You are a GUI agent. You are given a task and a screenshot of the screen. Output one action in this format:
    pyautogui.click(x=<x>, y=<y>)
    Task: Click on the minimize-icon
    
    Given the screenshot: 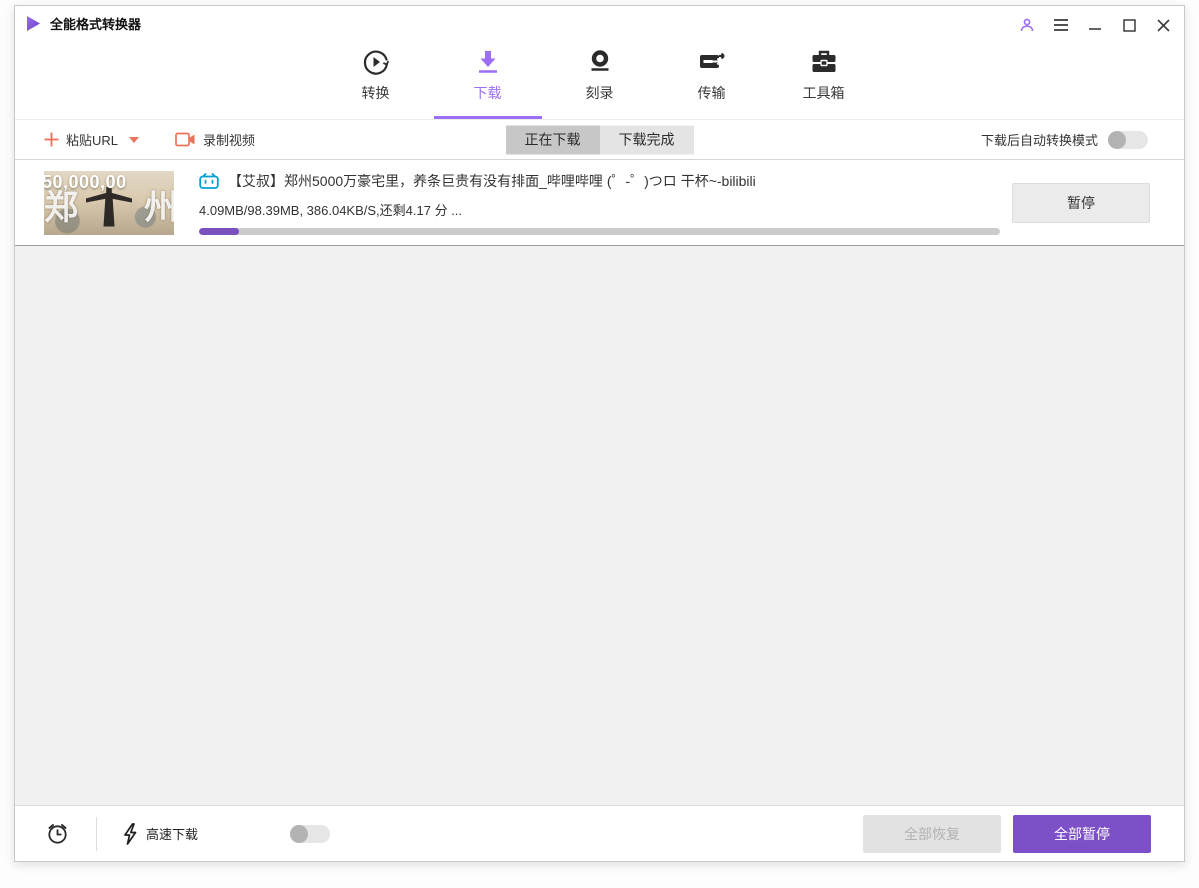 What is the action you would take?
    pyautogui.click(x=1095, y=25)
    